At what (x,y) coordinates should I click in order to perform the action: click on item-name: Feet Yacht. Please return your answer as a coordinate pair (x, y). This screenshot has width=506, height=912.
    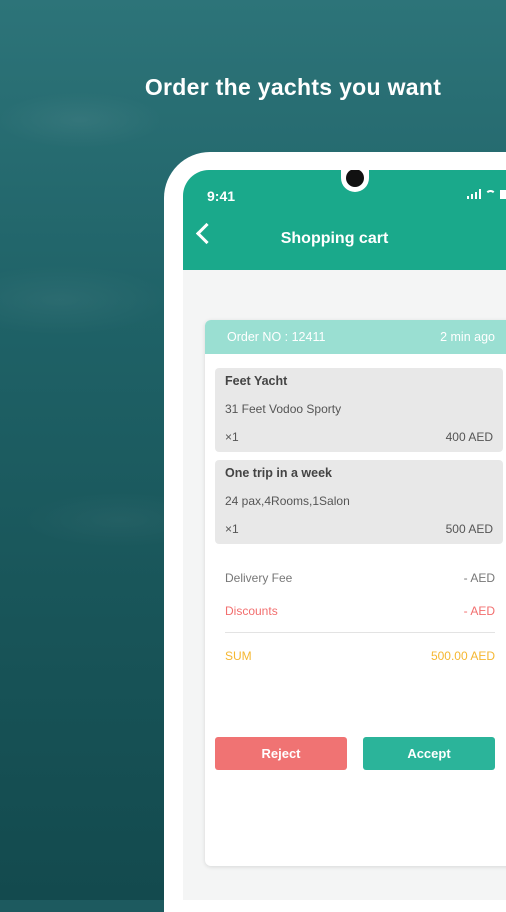
    Looking at the image, I should click on (256, 381).